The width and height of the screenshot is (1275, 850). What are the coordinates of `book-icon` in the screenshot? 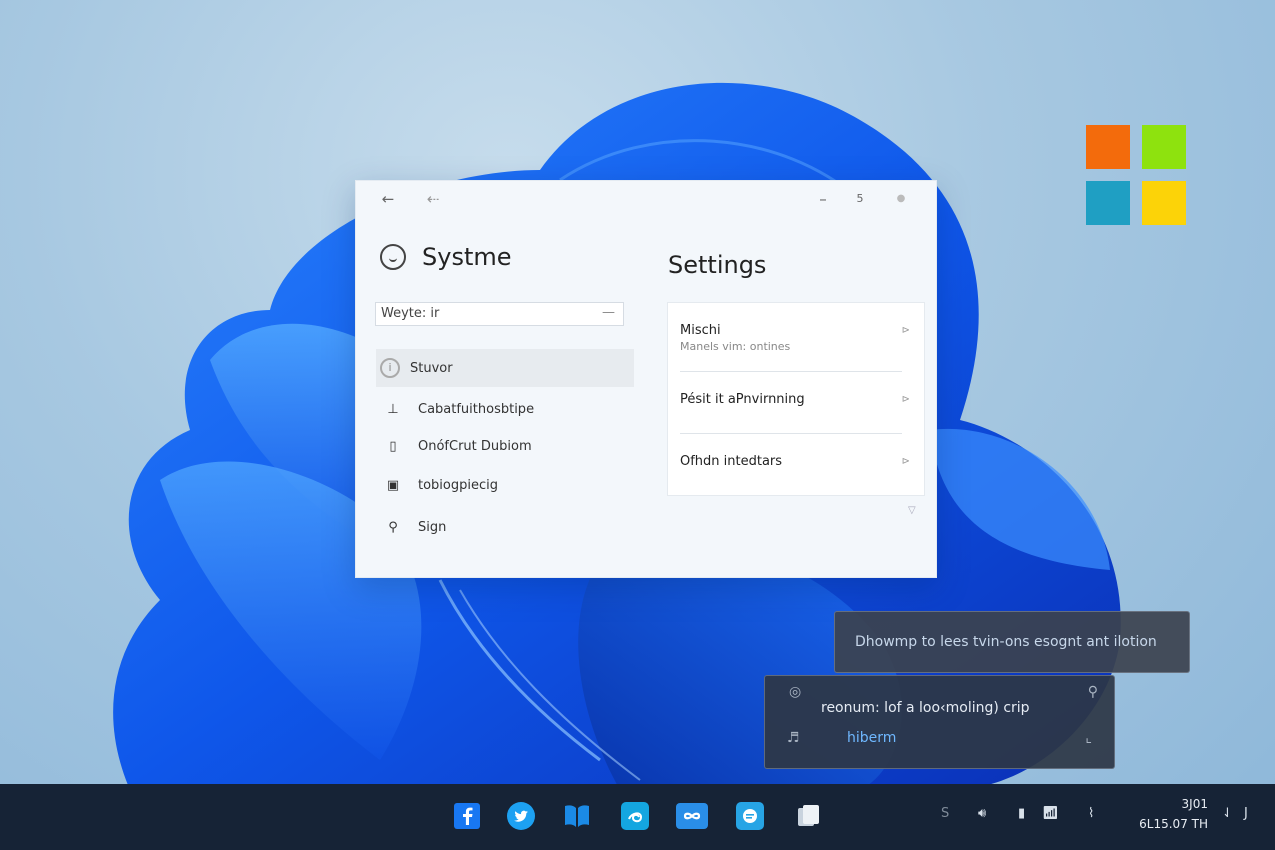 It's located at (577, 816).